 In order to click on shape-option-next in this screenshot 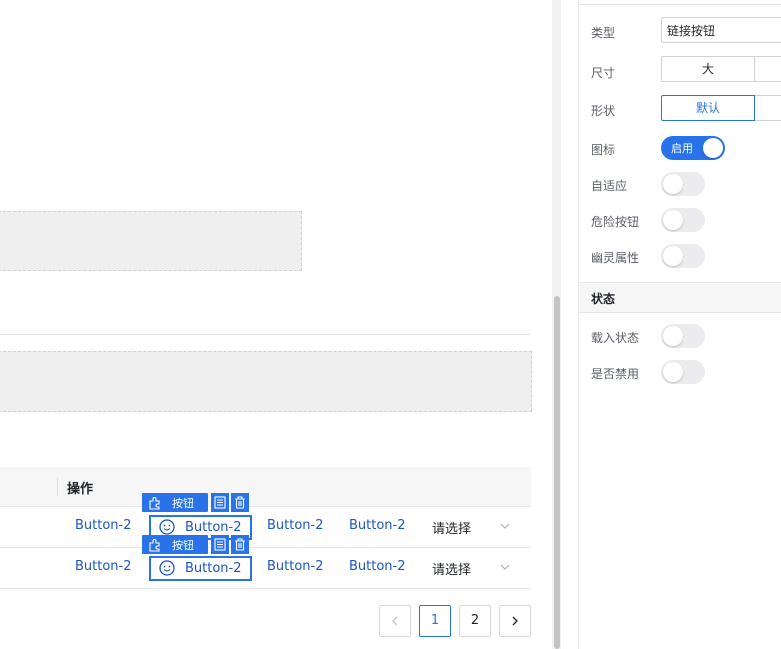, I will do `click(768, 108)`.